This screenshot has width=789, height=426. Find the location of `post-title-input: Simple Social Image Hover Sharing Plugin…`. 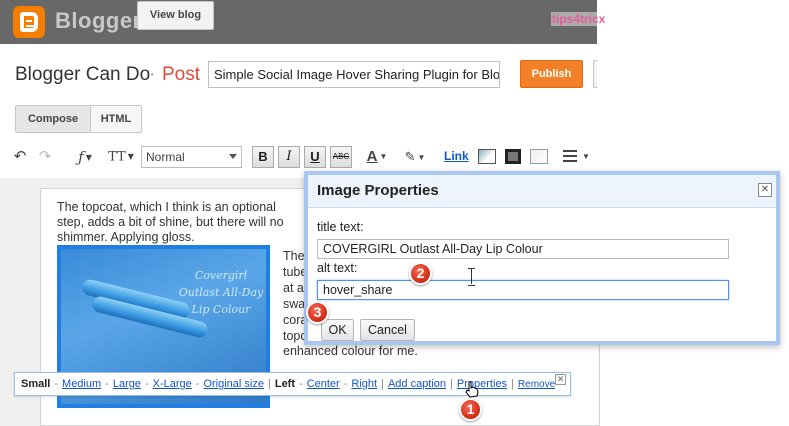

post-title-input: Simple Social Image Hover Sharing Plugin… is located at coordinates (354, 74).